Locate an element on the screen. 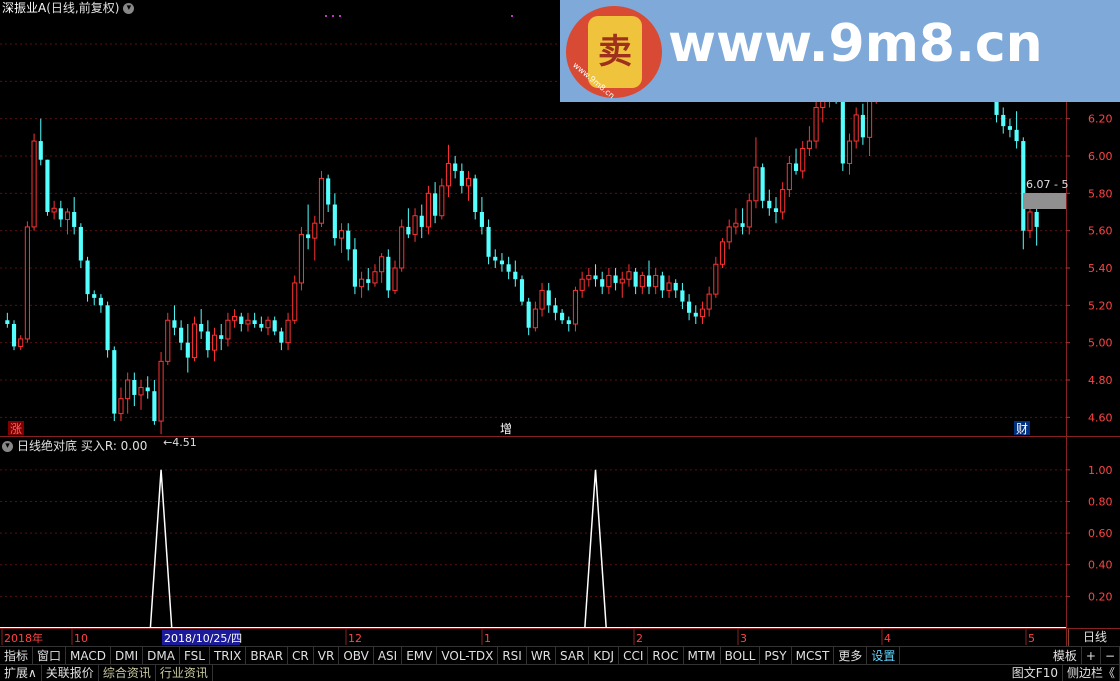  footer-item-0: 扩展∧ is located at coordinates (21, 673).